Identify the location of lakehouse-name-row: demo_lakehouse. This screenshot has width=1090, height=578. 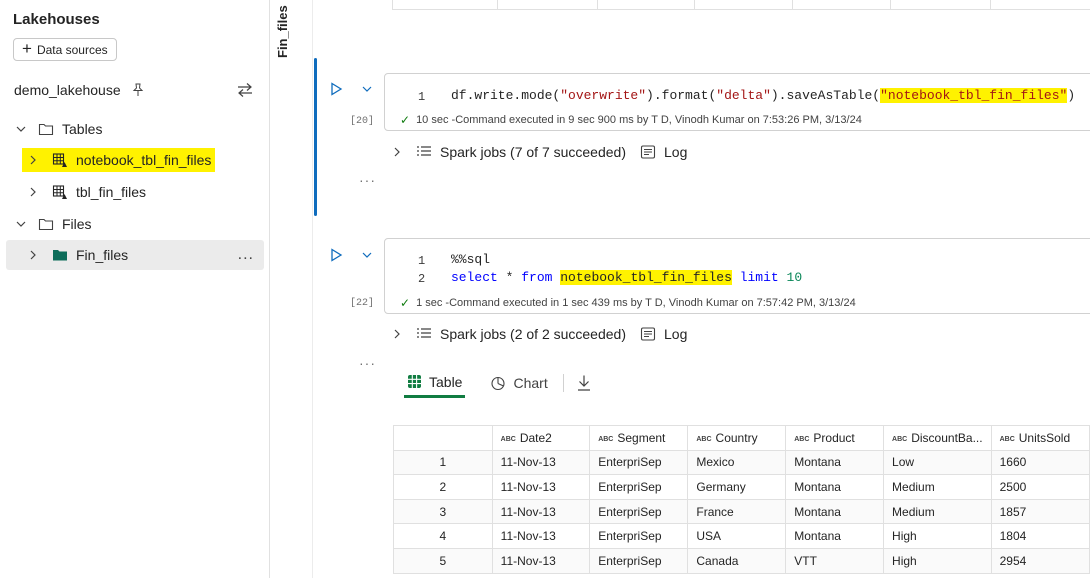
(79, 90).